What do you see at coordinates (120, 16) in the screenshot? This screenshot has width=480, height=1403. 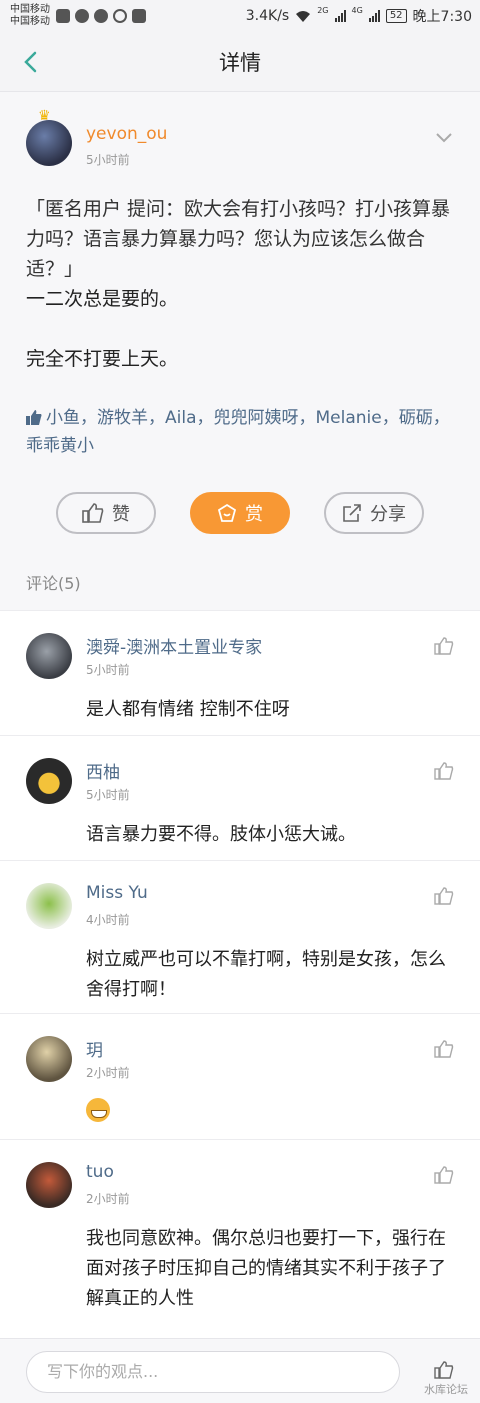 I see `circle-notification-icon` at bounding box center [120, 16].